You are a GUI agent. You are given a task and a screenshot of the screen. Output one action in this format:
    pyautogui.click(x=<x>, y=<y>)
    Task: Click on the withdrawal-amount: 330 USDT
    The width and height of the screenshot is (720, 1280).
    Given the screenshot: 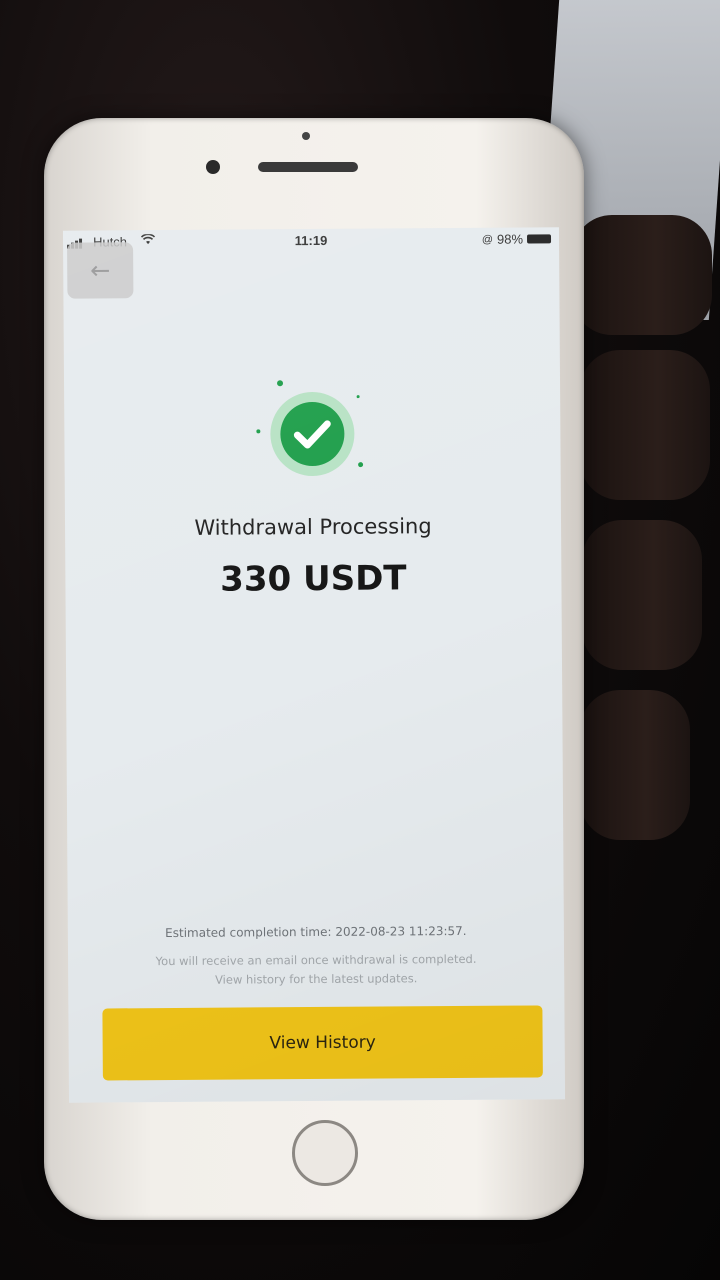 What is the action you would take?
    pyautogui.click(x=313, y=579)
    